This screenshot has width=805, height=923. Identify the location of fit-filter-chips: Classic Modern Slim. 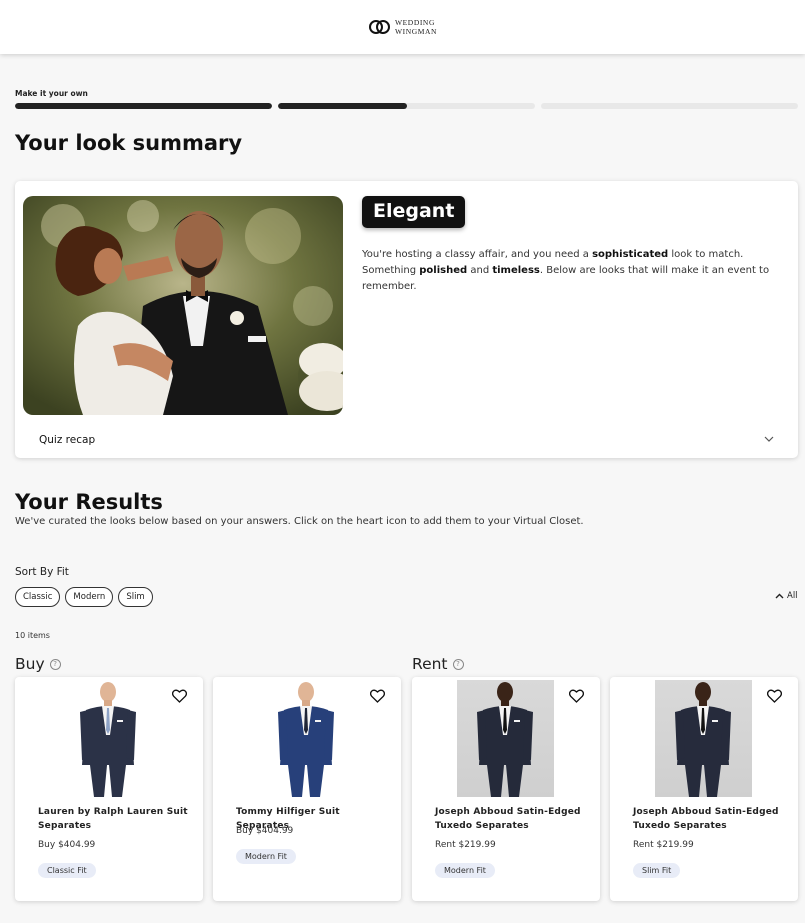
(84, 597).